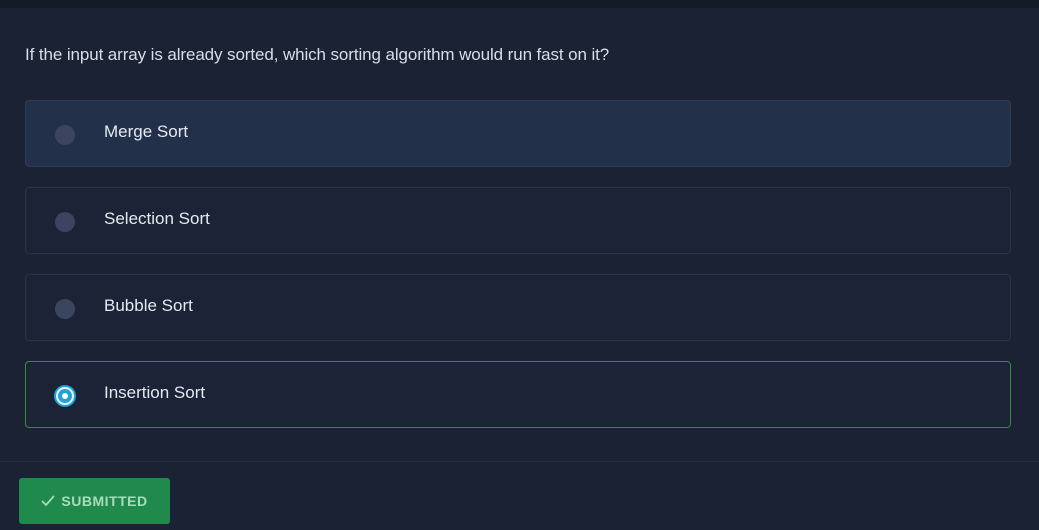 The height and width of the screenshot is (530, 1039). What do you see at coordinates (518, 394) in the screenshot?
I see `option-insertion-sort: Insertion Sort` at bounding box center [518, 394].